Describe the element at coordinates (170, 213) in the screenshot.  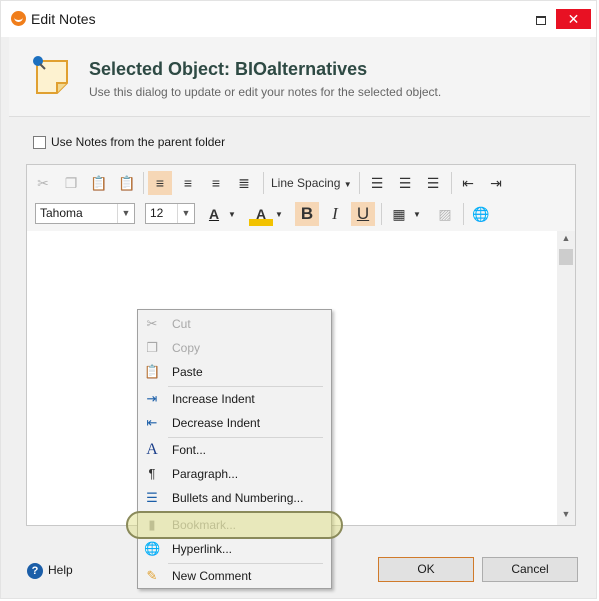
I see `font-size-select: 12 ▼` at that location.